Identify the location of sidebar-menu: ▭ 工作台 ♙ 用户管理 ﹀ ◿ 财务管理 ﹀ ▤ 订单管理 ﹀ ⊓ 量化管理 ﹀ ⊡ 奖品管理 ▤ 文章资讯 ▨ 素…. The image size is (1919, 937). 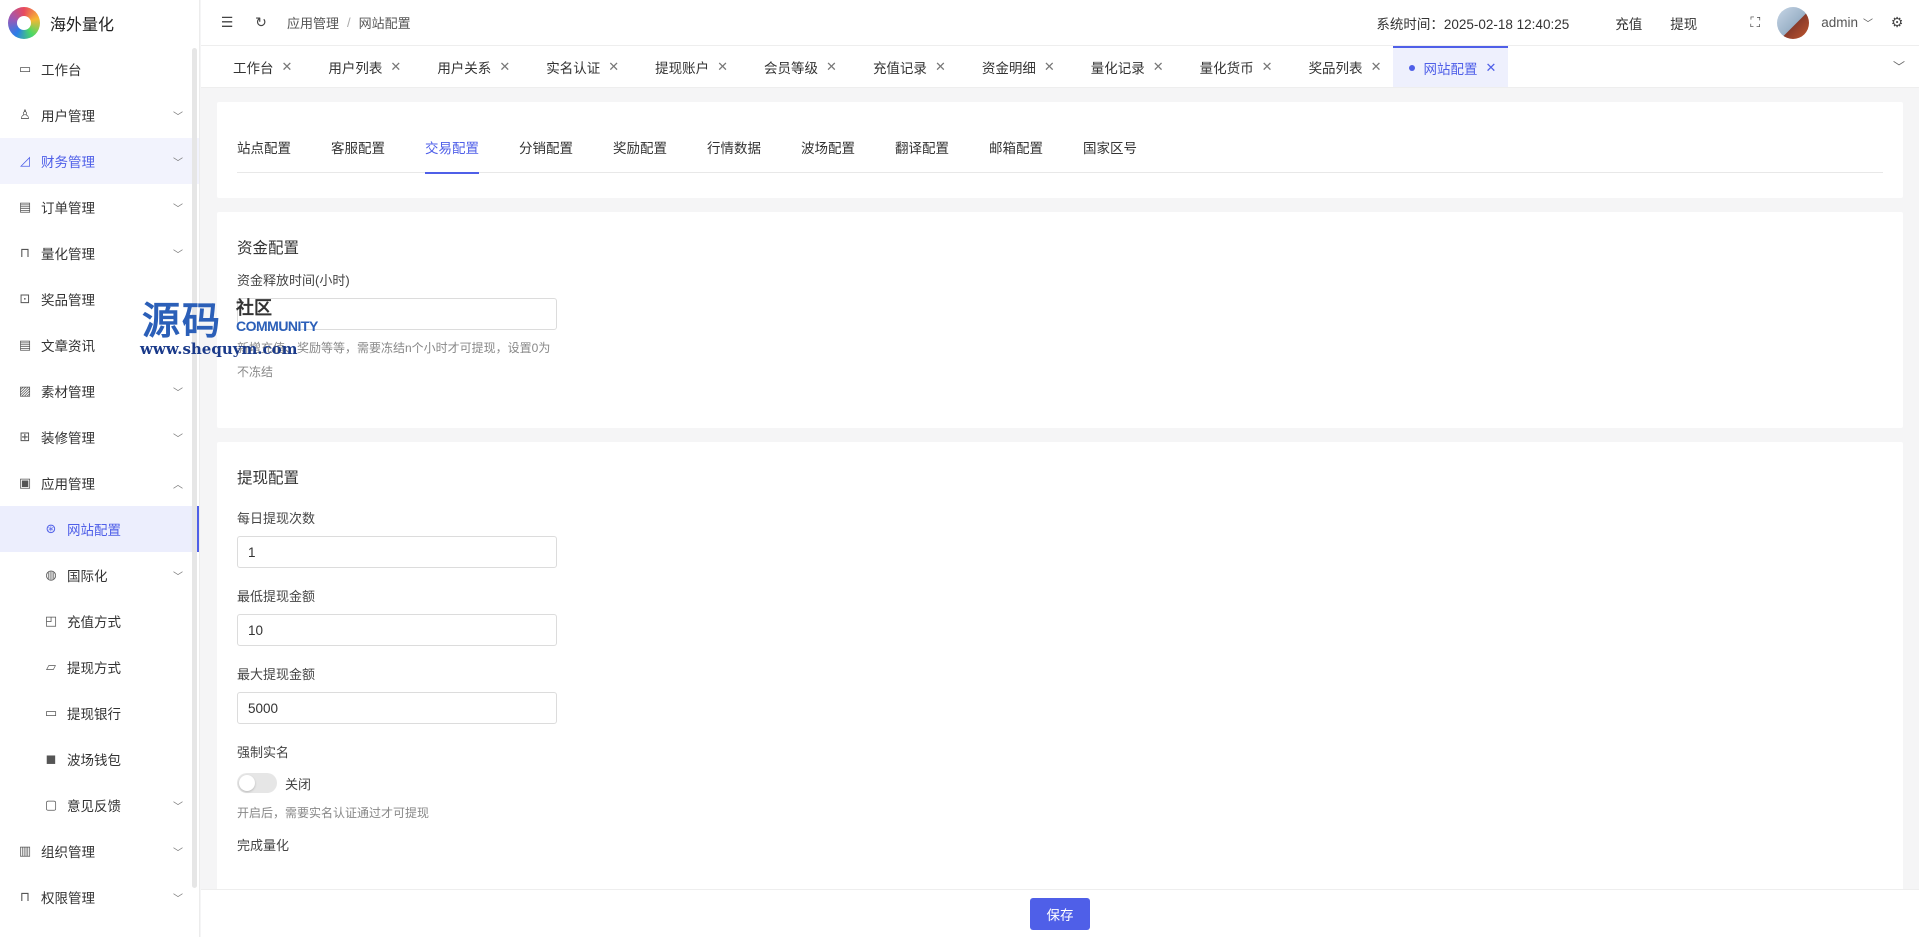
(99, 483).